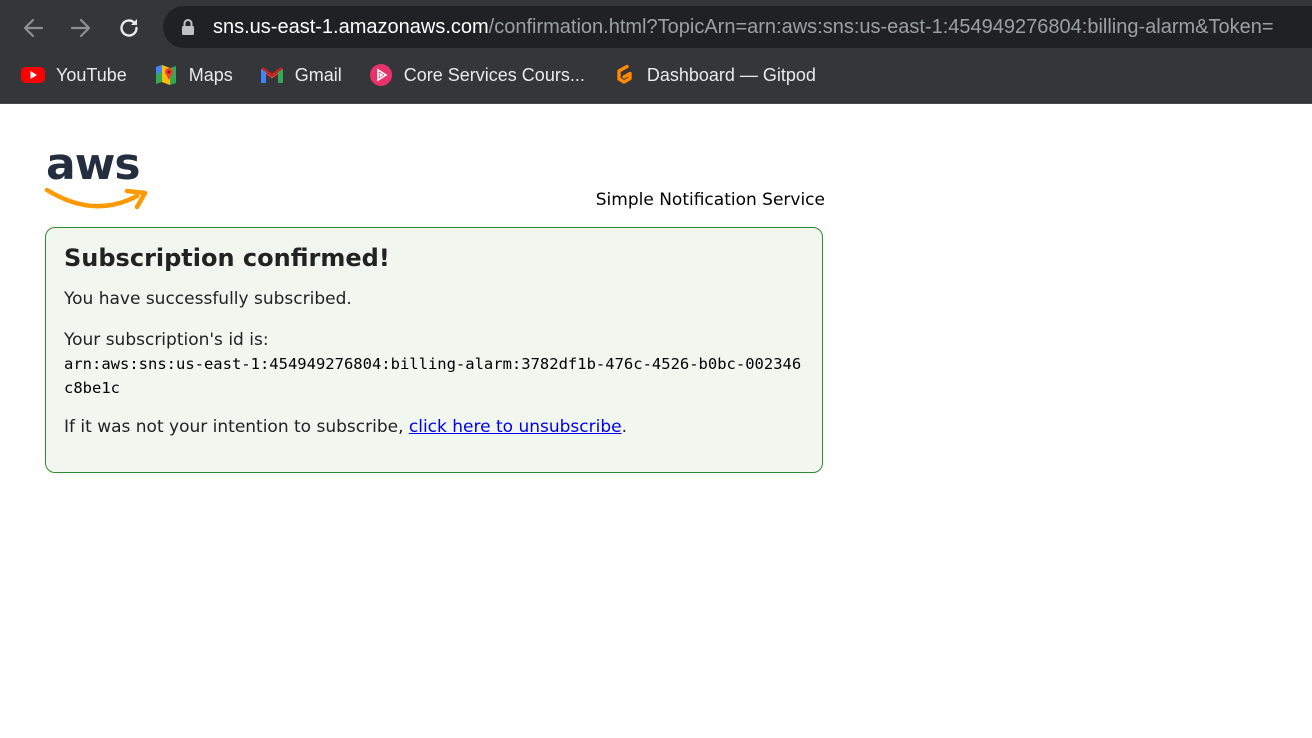  Describe the element at coordinates (731, 74) in the screenshot. I see `bookmark-label: Dashboard — Gitpod` at that location.